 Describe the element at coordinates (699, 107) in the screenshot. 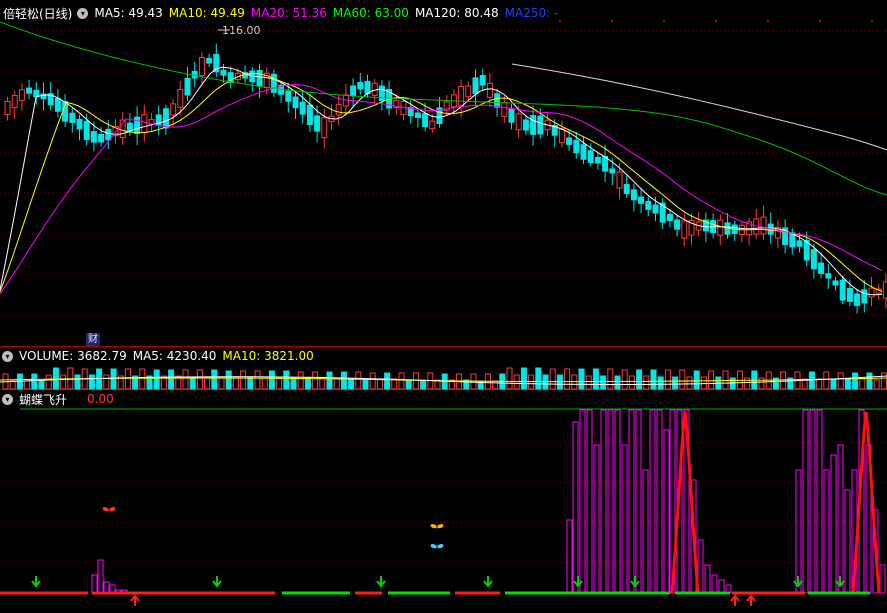

I see `ma120-line` at that location.